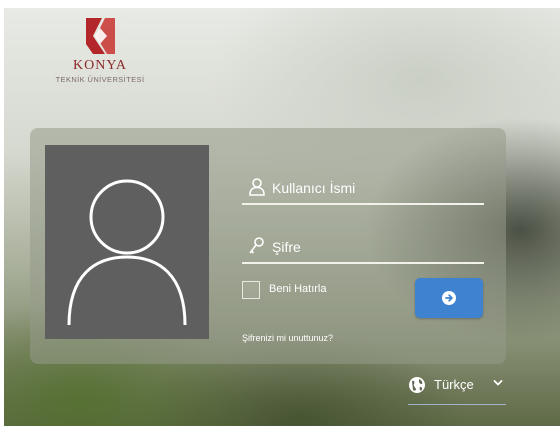 The image size is (560, 426). I want to click on key-icon, so click(256, 245).